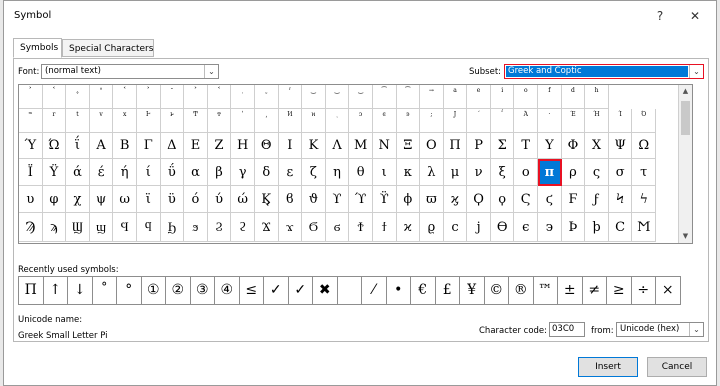  Describe the element at coordinates (502, 121) in the screenshot. I see `symbol-cell: ΅` at that location.